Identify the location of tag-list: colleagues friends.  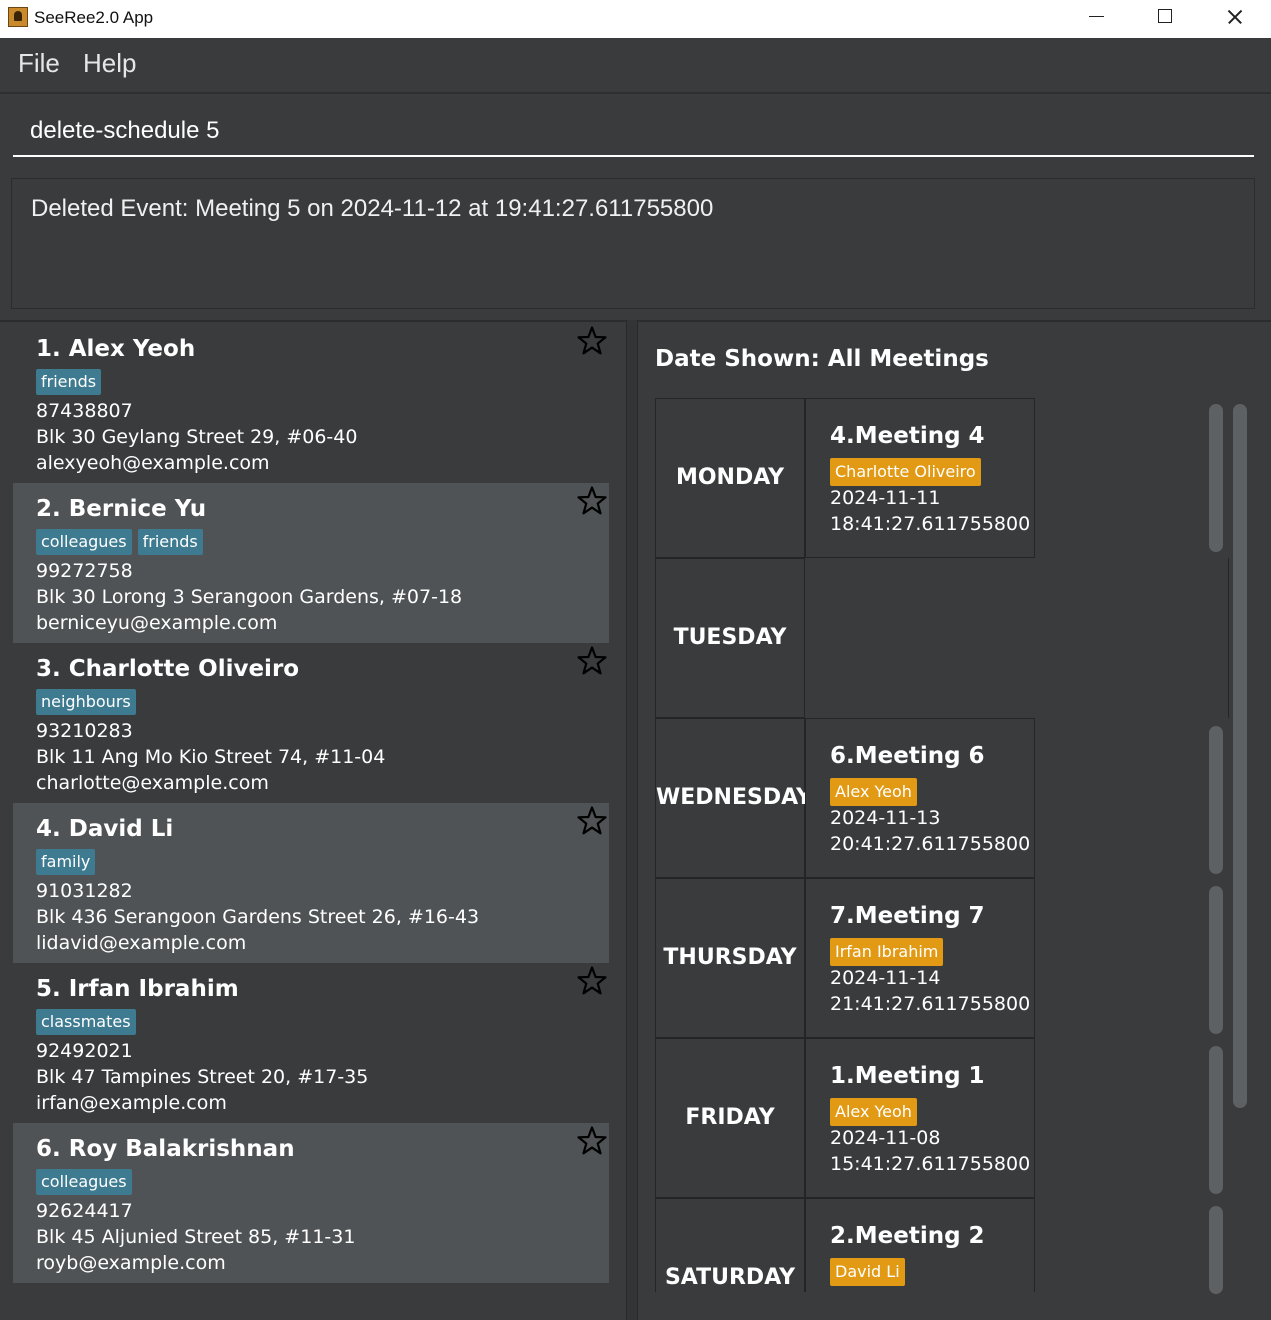
(122, 543).